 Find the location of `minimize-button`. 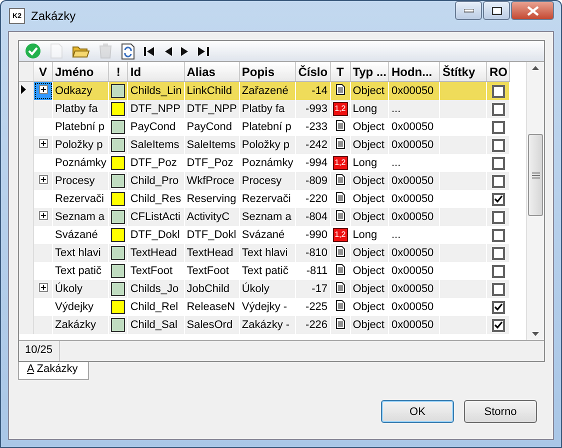

minimize-button is located at coordinates (468, 10).